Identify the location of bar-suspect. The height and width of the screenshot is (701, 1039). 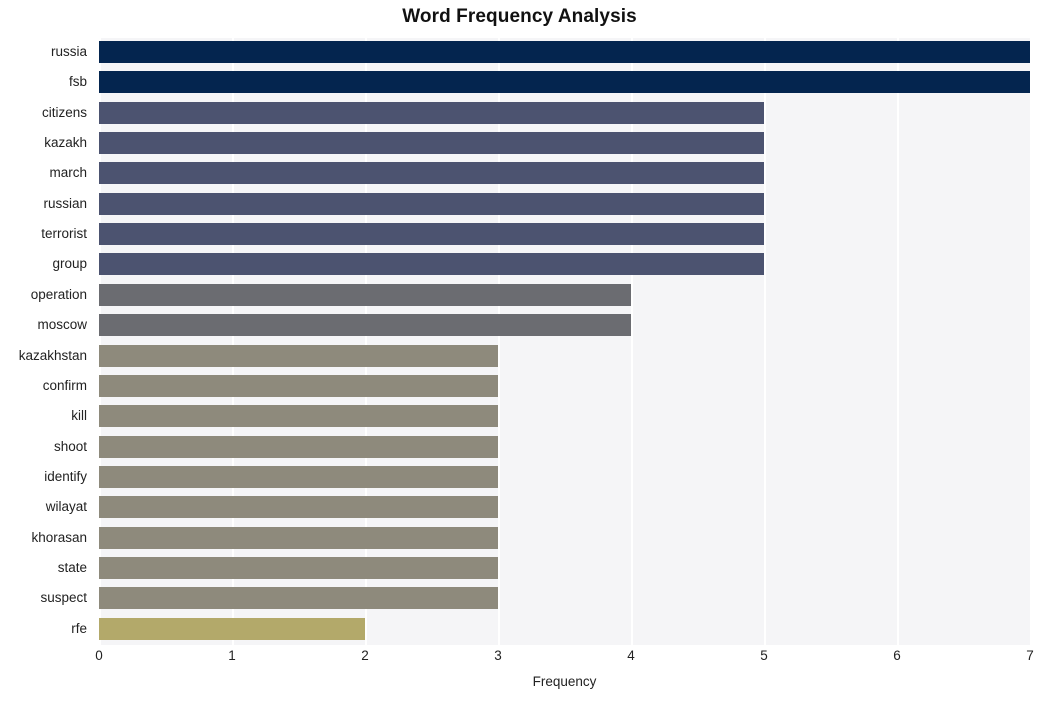
(298, 598).